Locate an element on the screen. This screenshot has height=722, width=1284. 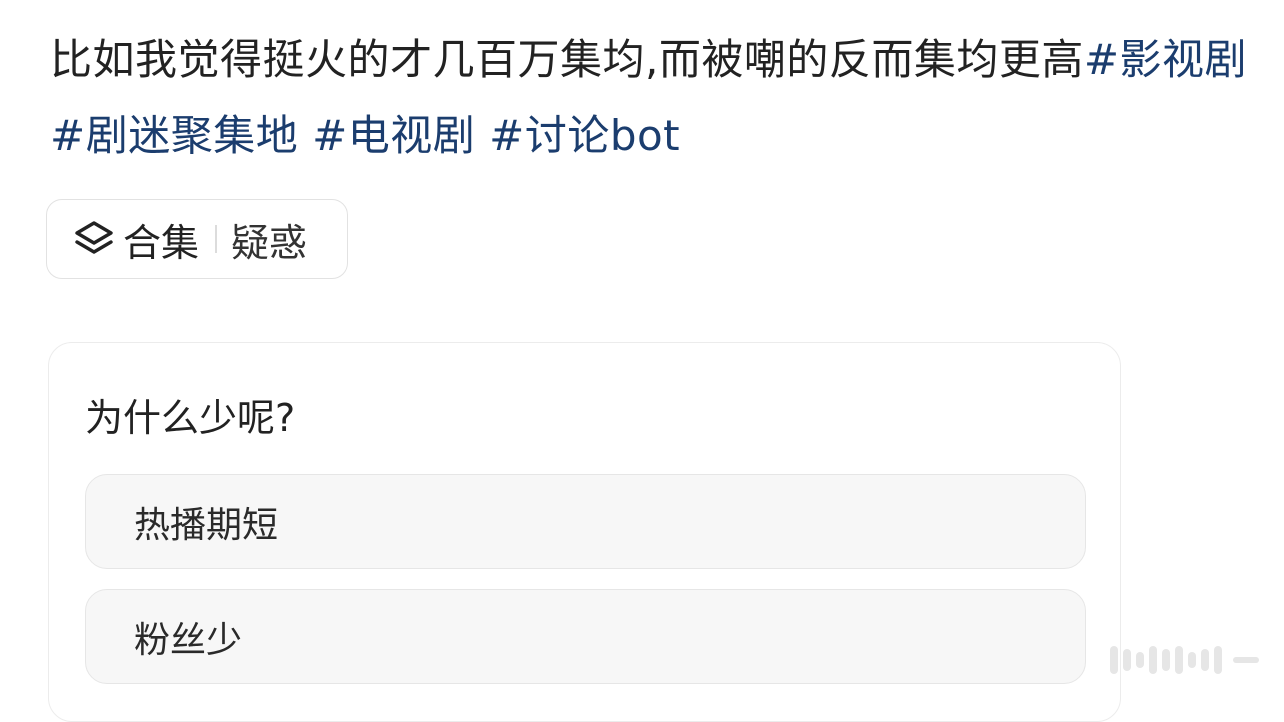
hashtag-link: #剧迷聚集地 is located at coordinates (174, 135).